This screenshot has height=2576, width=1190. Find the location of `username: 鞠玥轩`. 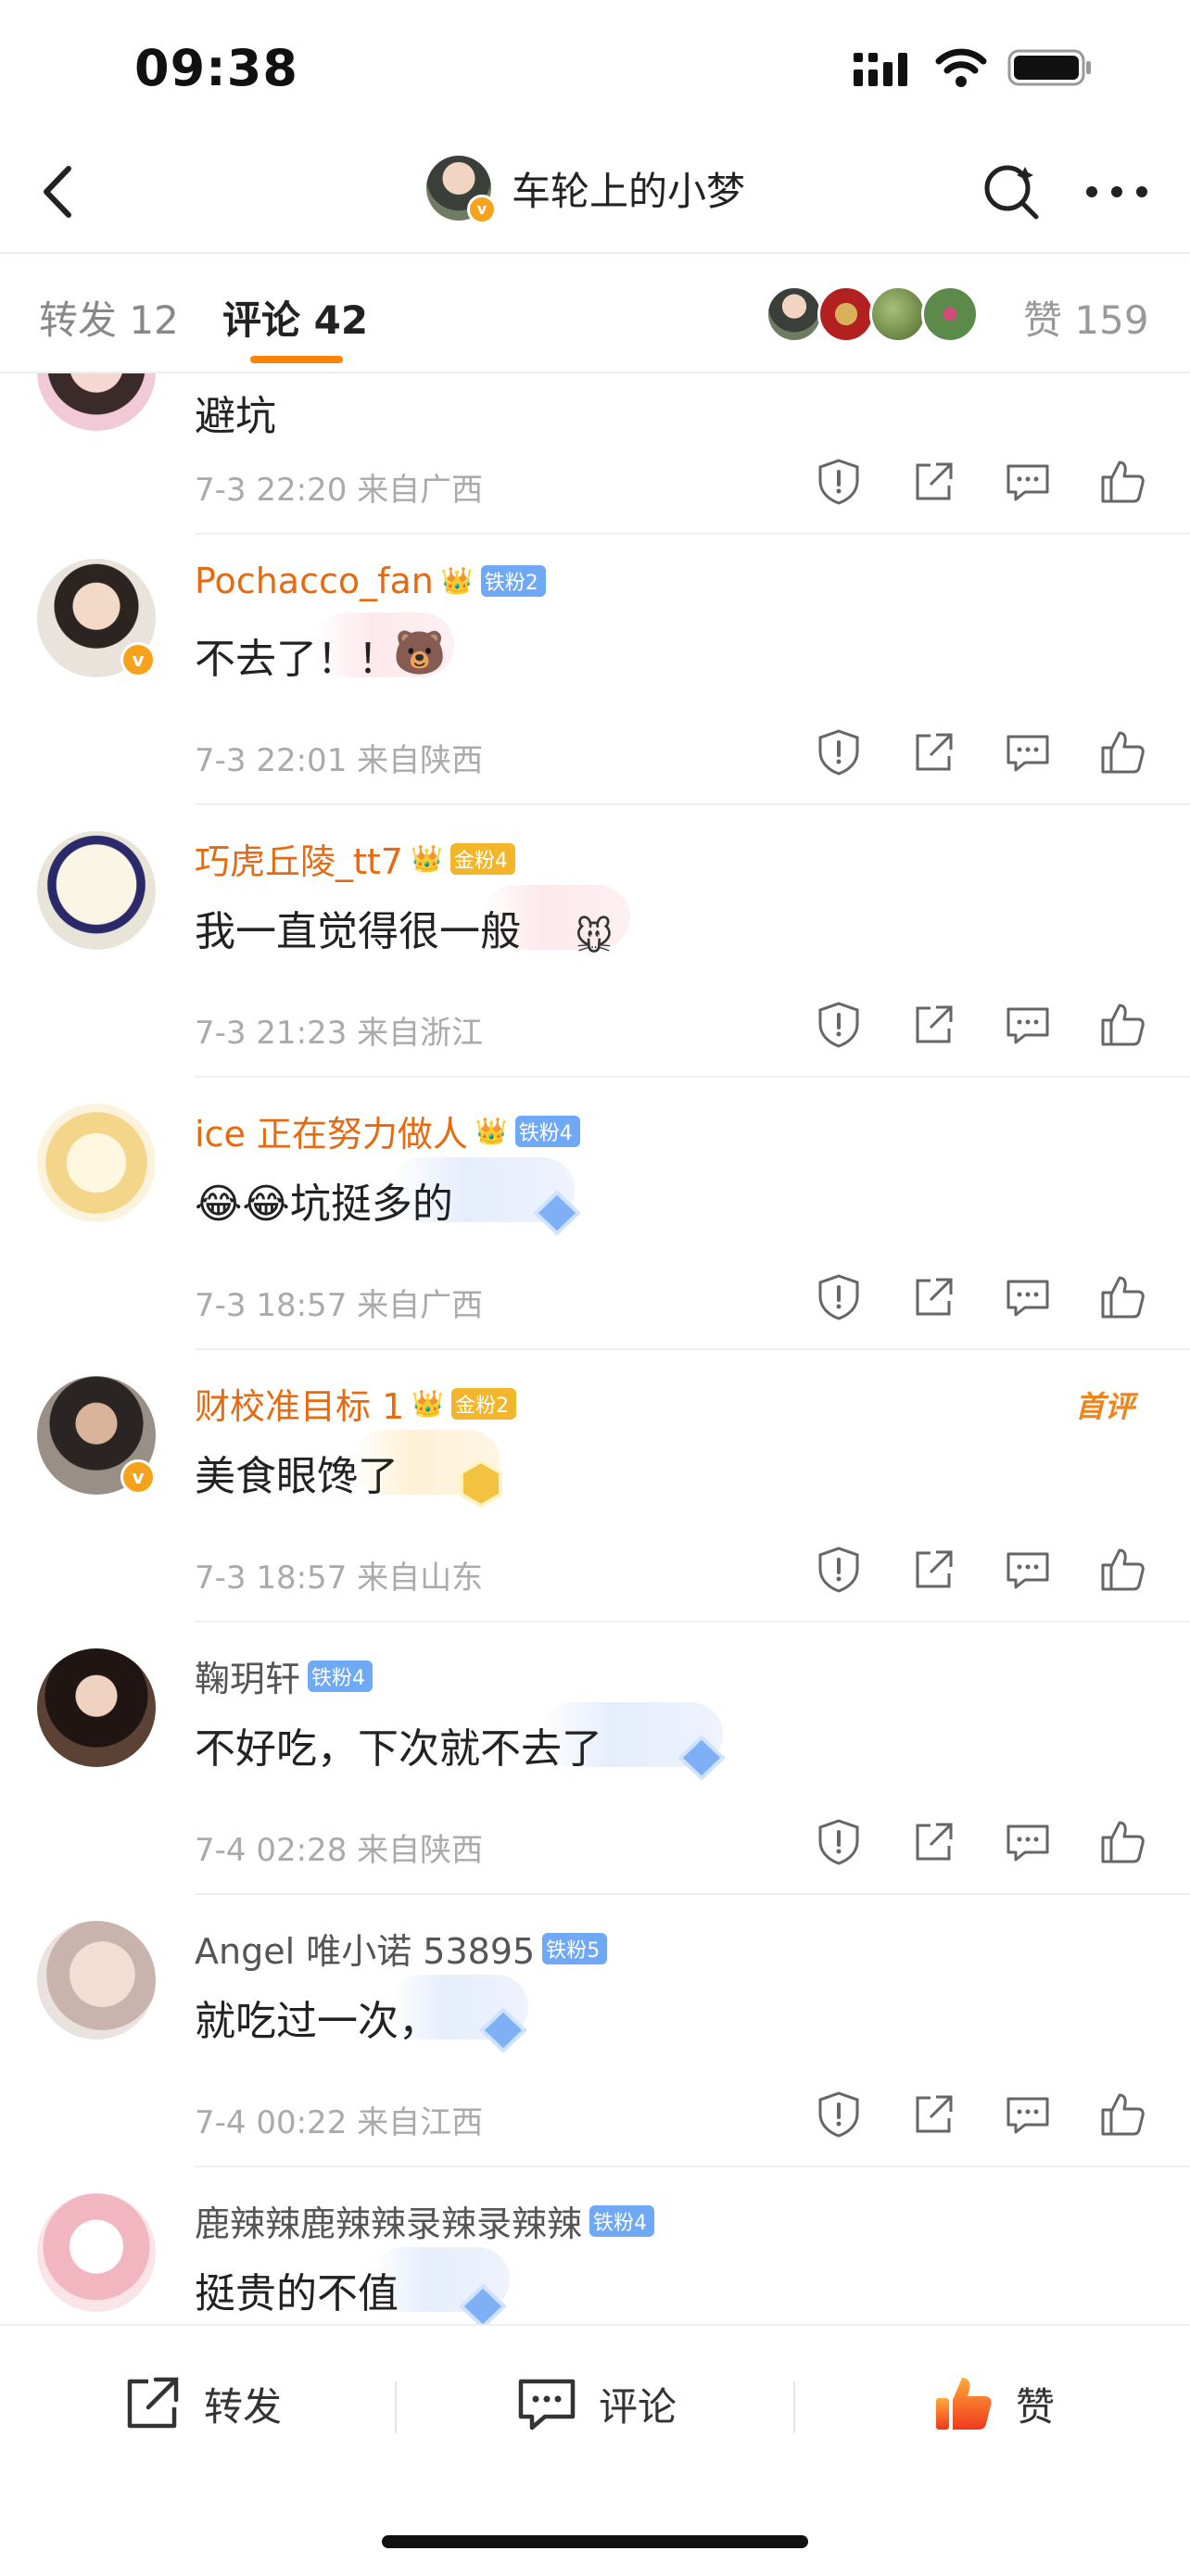

username: 鞠玥轩 is located at coordinates (247, 1675).